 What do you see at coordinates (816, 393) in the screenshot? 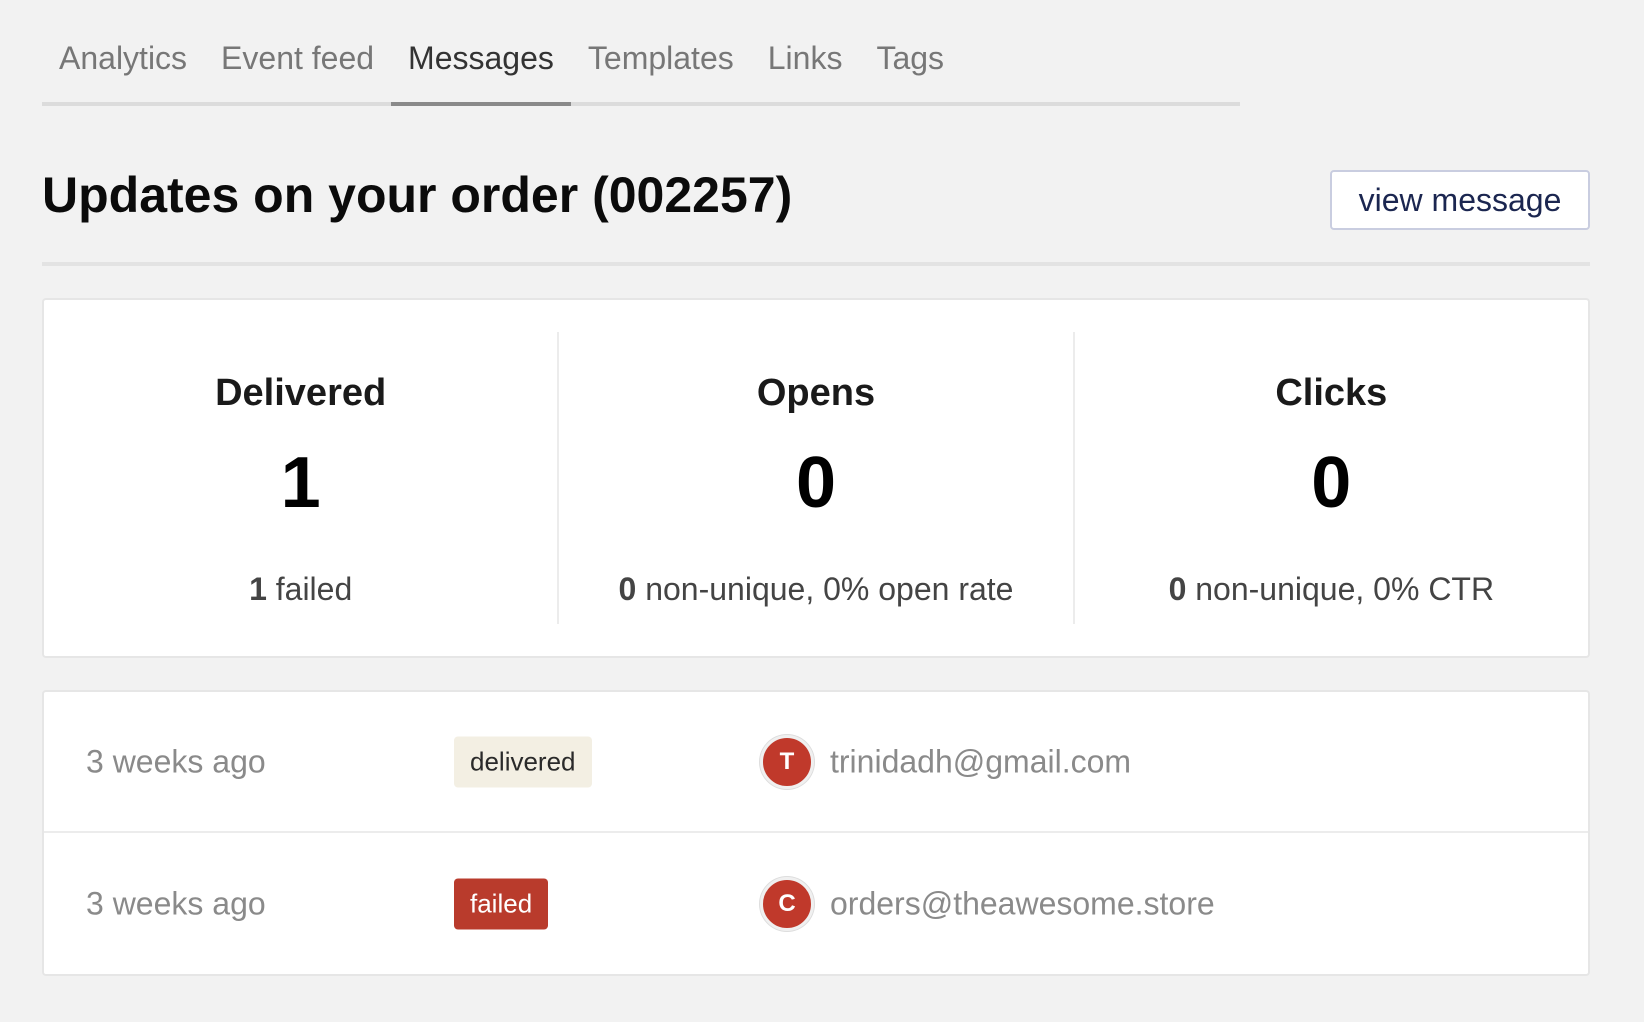
I see `stat-label: Opens` at bounding box center [816, 393].